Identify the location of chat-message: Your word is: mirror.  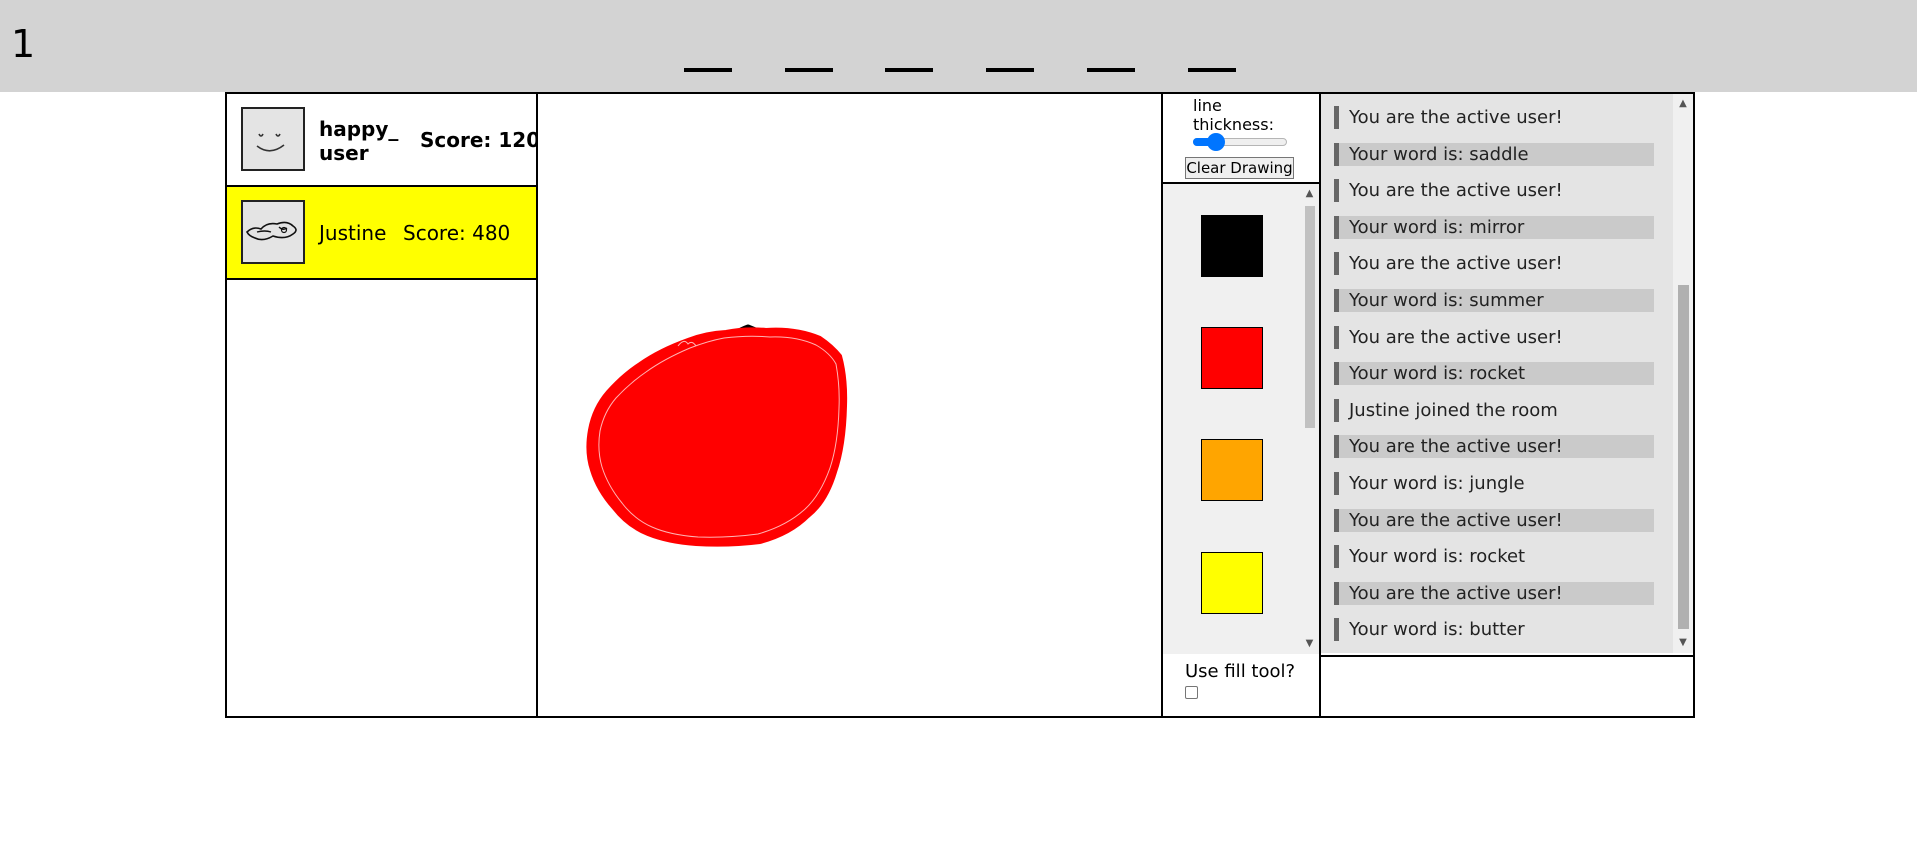
(1494, 227).